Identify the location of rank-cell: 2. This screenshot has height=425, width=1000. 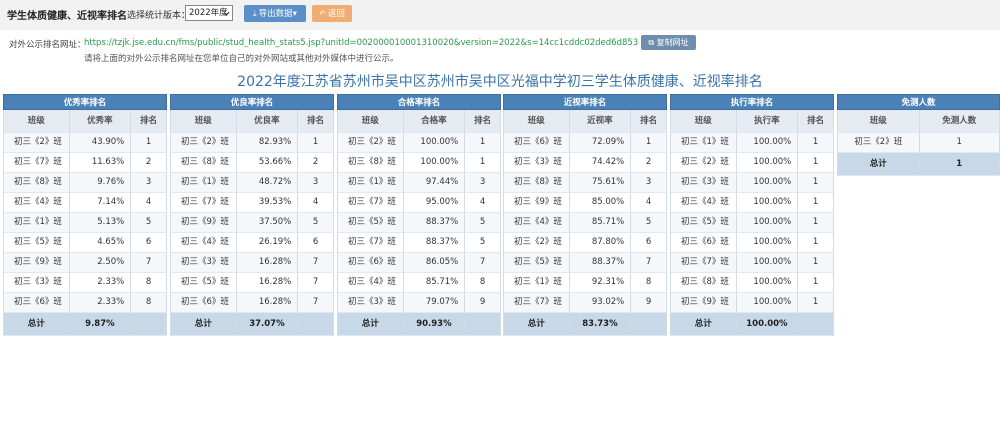
(149, 163).